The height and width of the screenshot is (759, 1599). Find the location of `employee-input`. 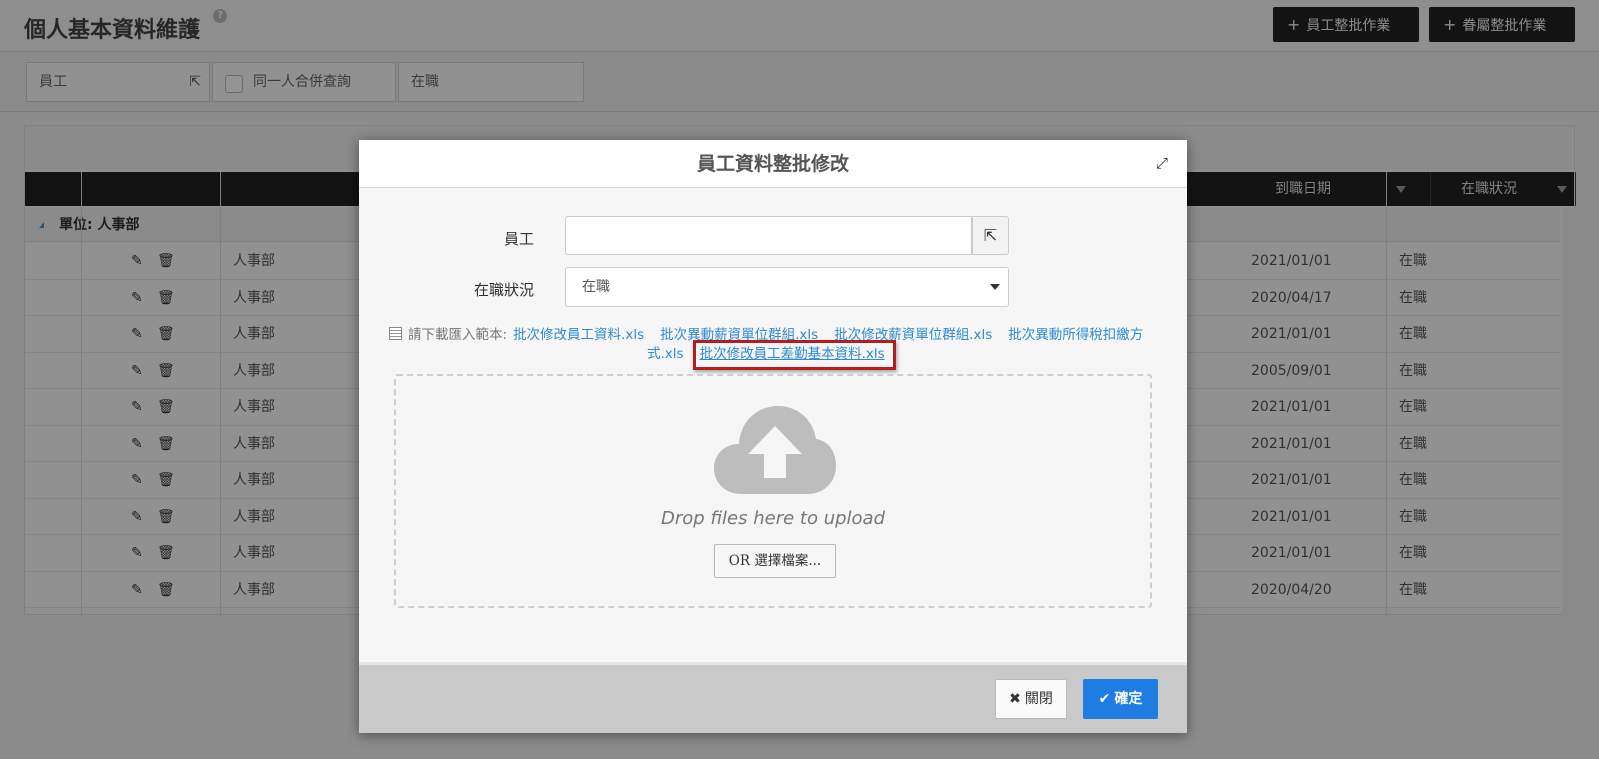

employee-input is located at coordinates (768, 235).